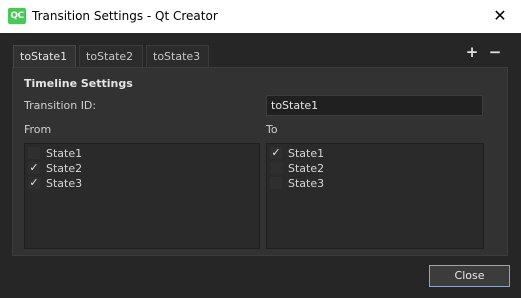 The height and width of the screenshot is (298, 521). Describe the element at coordinates (78, 83) in the screenshot. I see `section-title: Timeline Settings` at that location.